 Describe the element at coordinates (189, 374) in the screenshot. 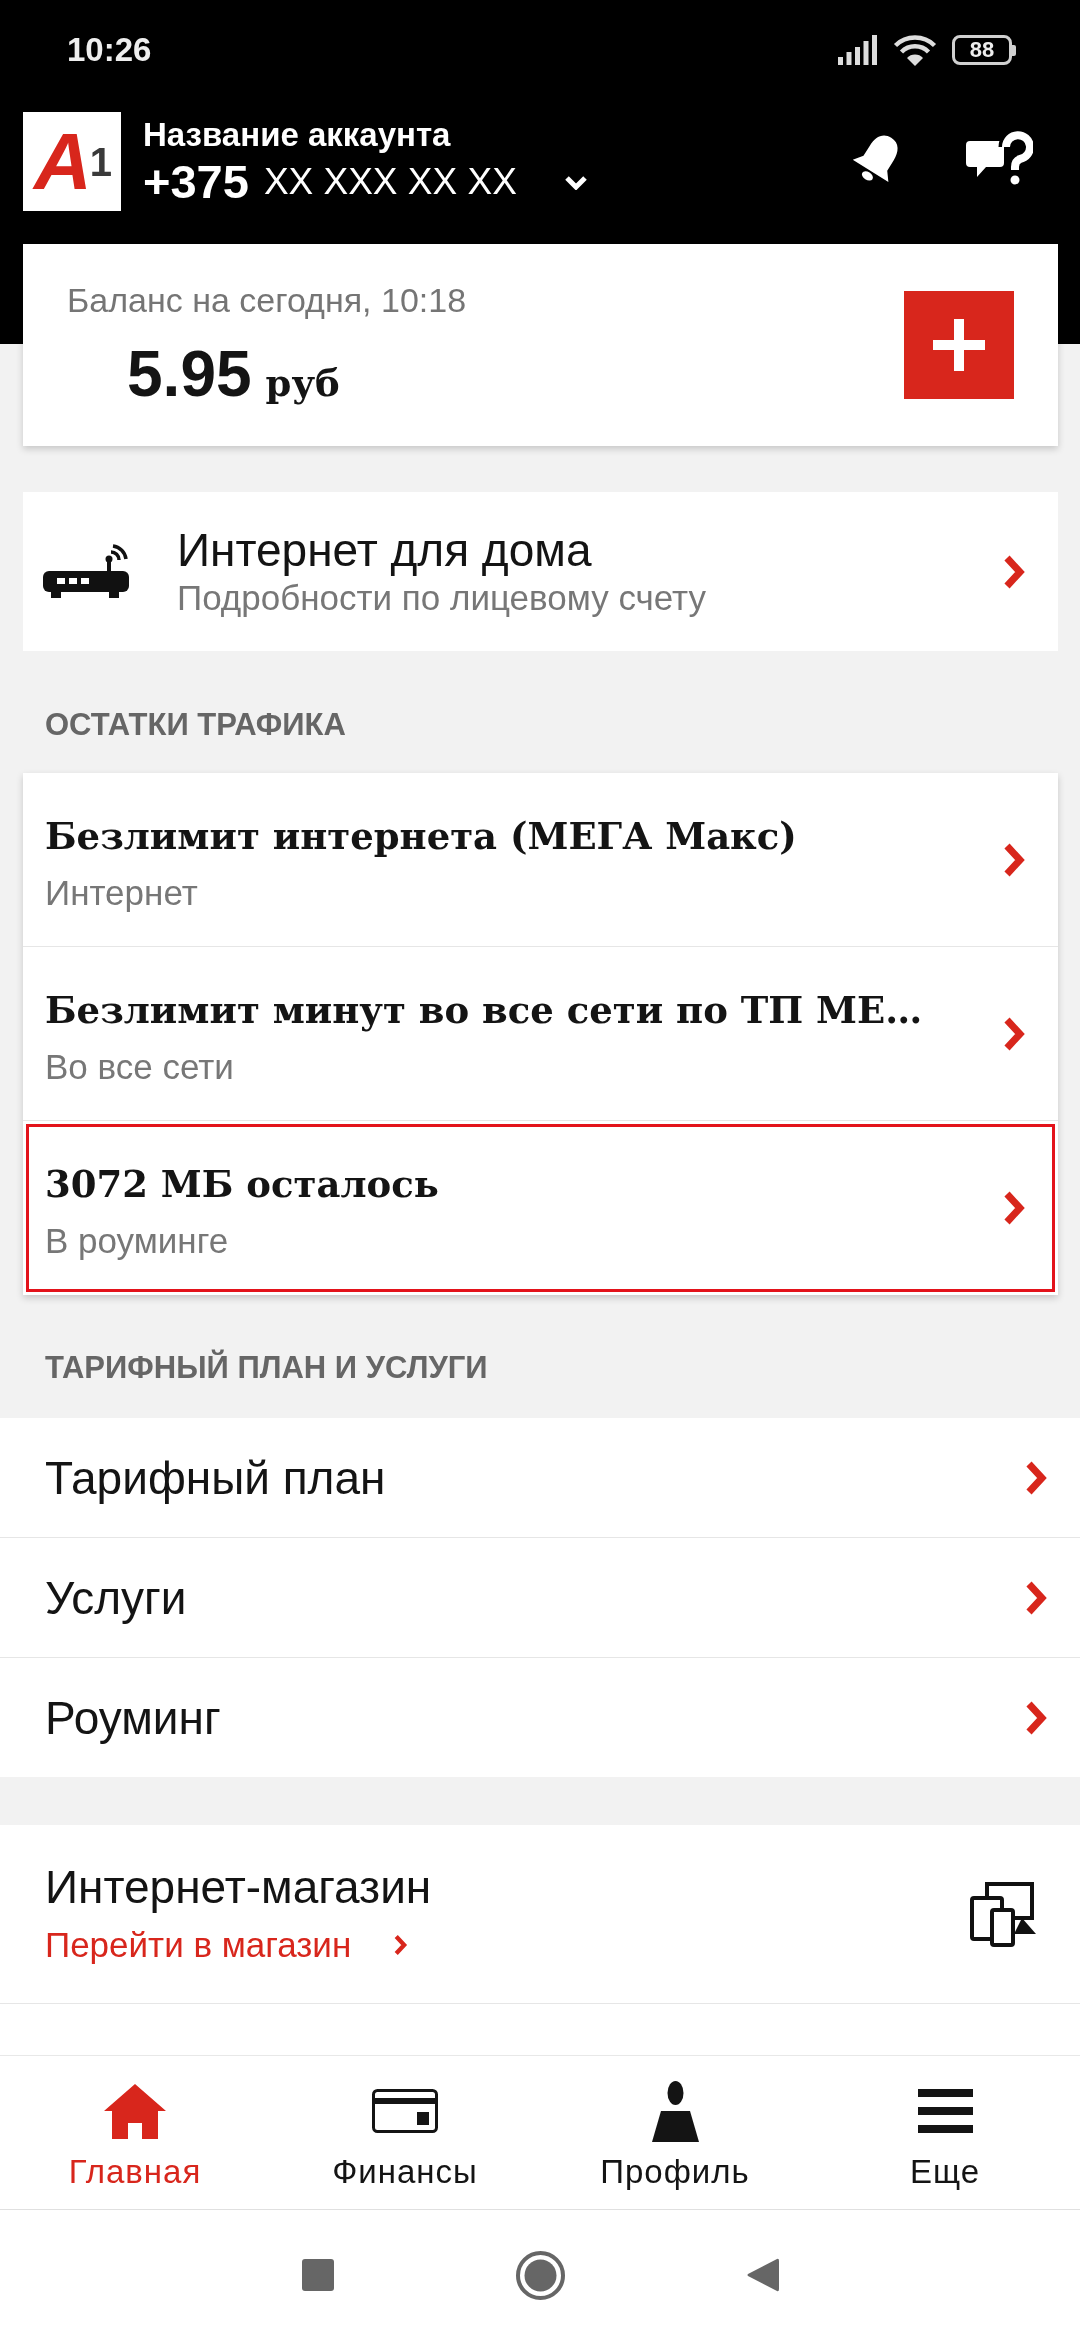

I see `balance-amount: 5.95` at that location.